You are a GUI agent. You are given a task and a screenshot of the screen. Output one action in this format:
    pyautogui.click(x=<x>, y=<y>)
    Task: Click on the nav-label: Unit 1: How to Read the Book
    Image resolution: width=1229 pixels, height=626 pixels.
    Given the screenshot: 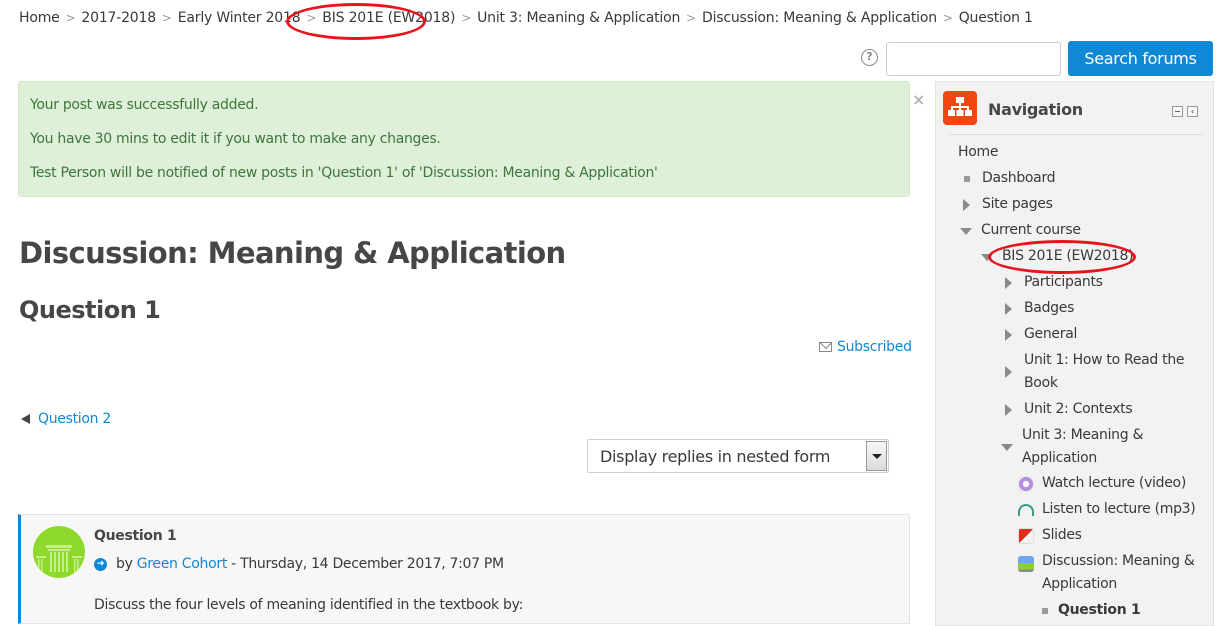 What is the action you would take?
    pyautogui.click(x=1104, y=371)
    